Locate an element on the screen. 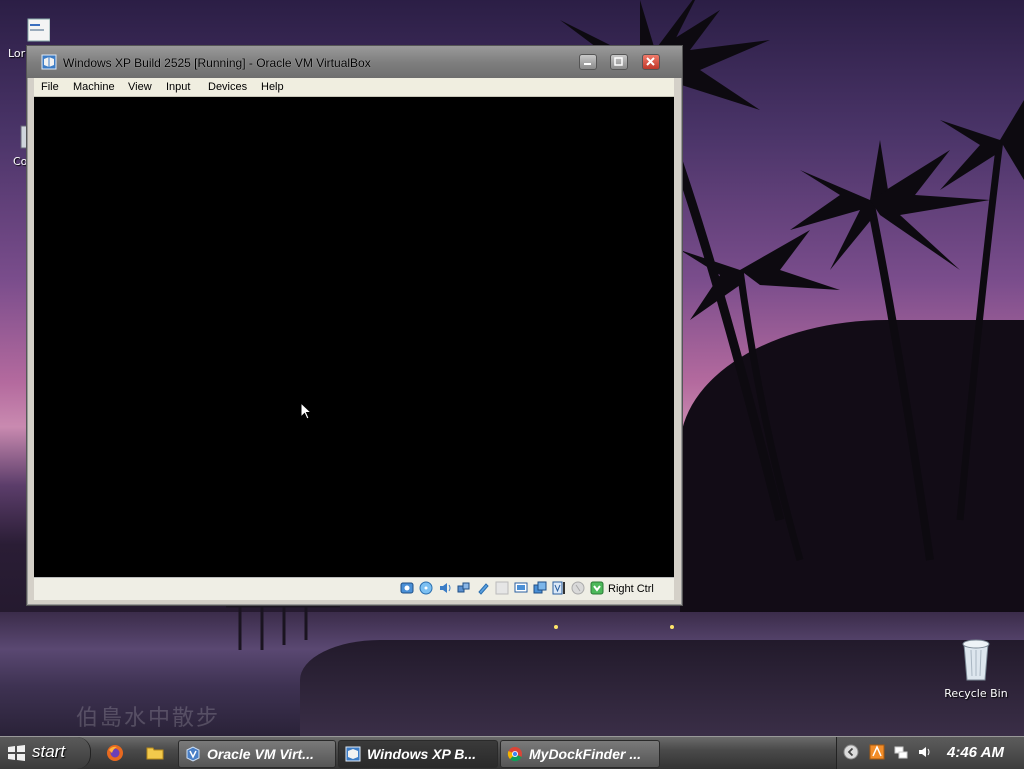 Image resolution: width=1024 pixels, height=769 pixels. app-tray-icon is located at coordinates (877, 752).